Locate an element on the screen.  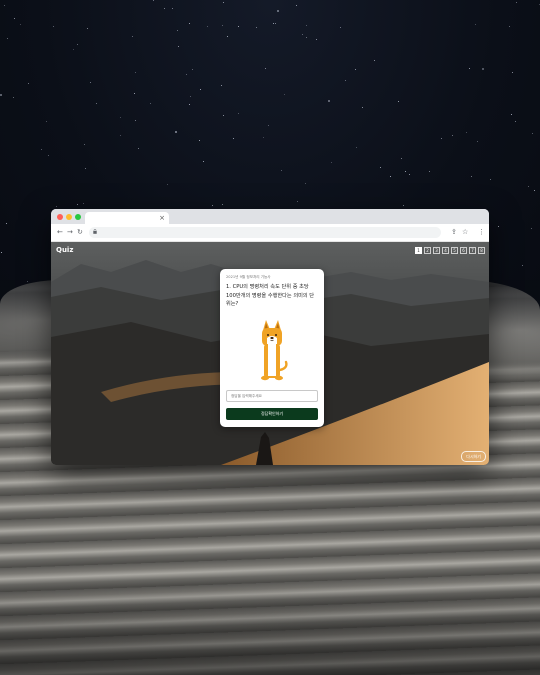
pager-item: 6 is located at coordinates (463, 250).